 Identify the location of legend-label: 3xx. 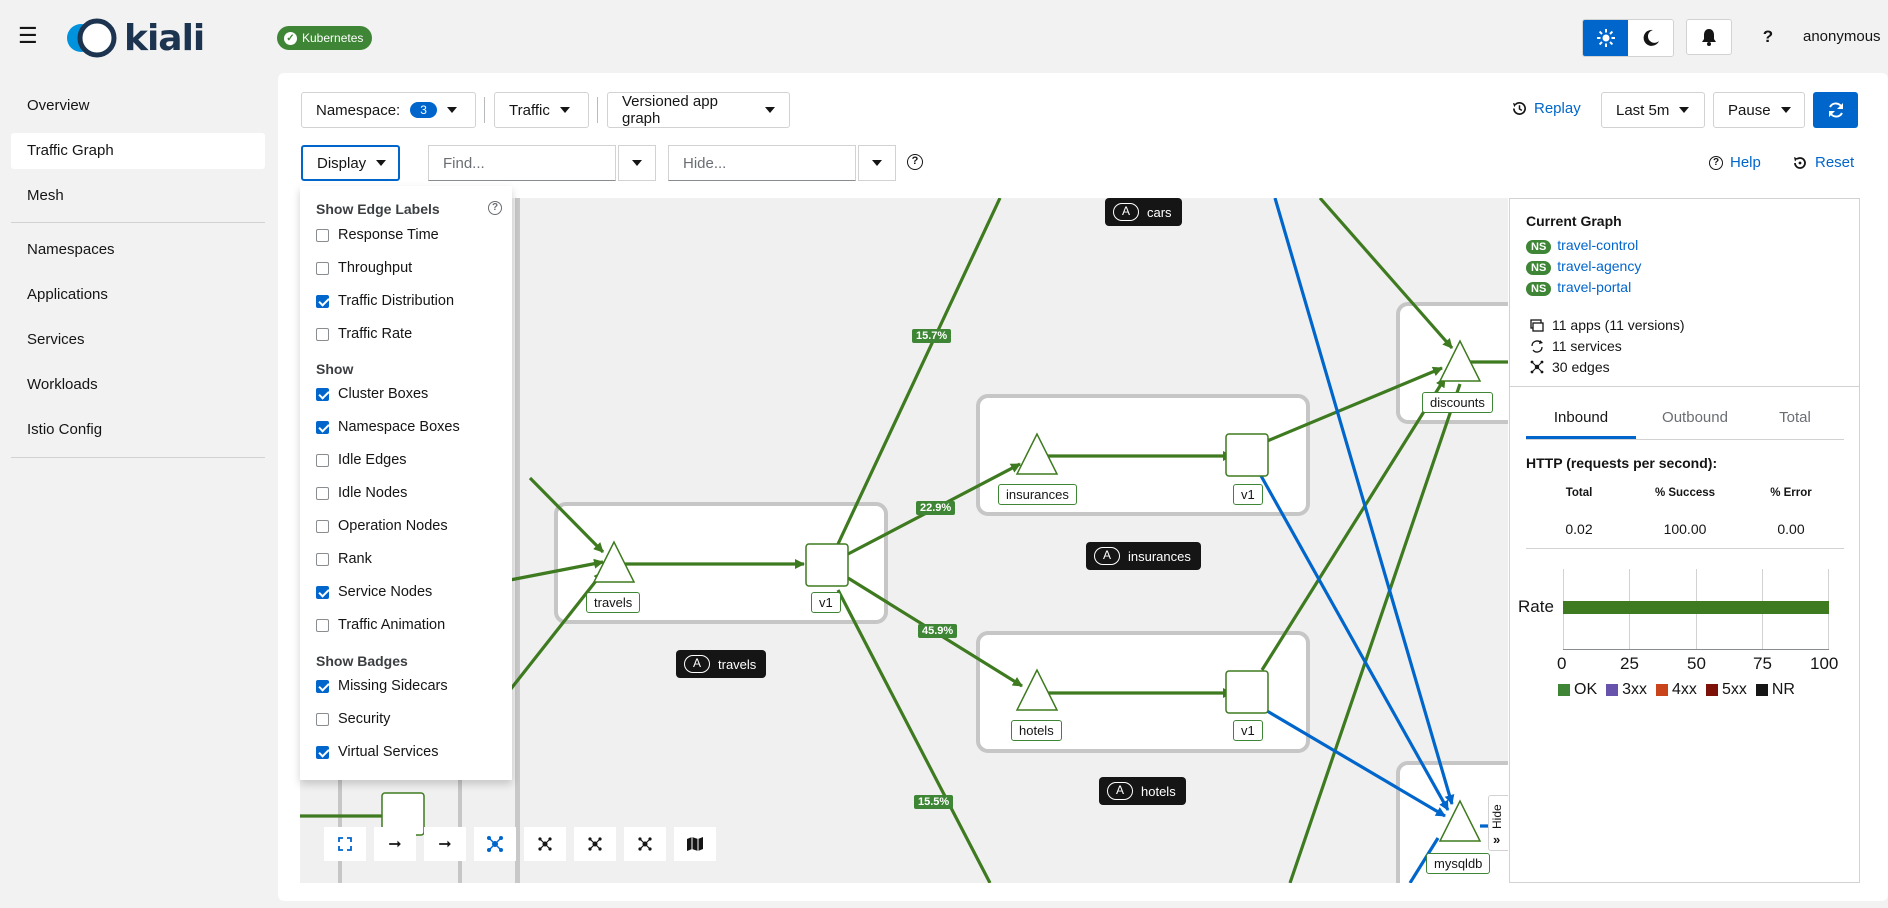
(1635, 689).